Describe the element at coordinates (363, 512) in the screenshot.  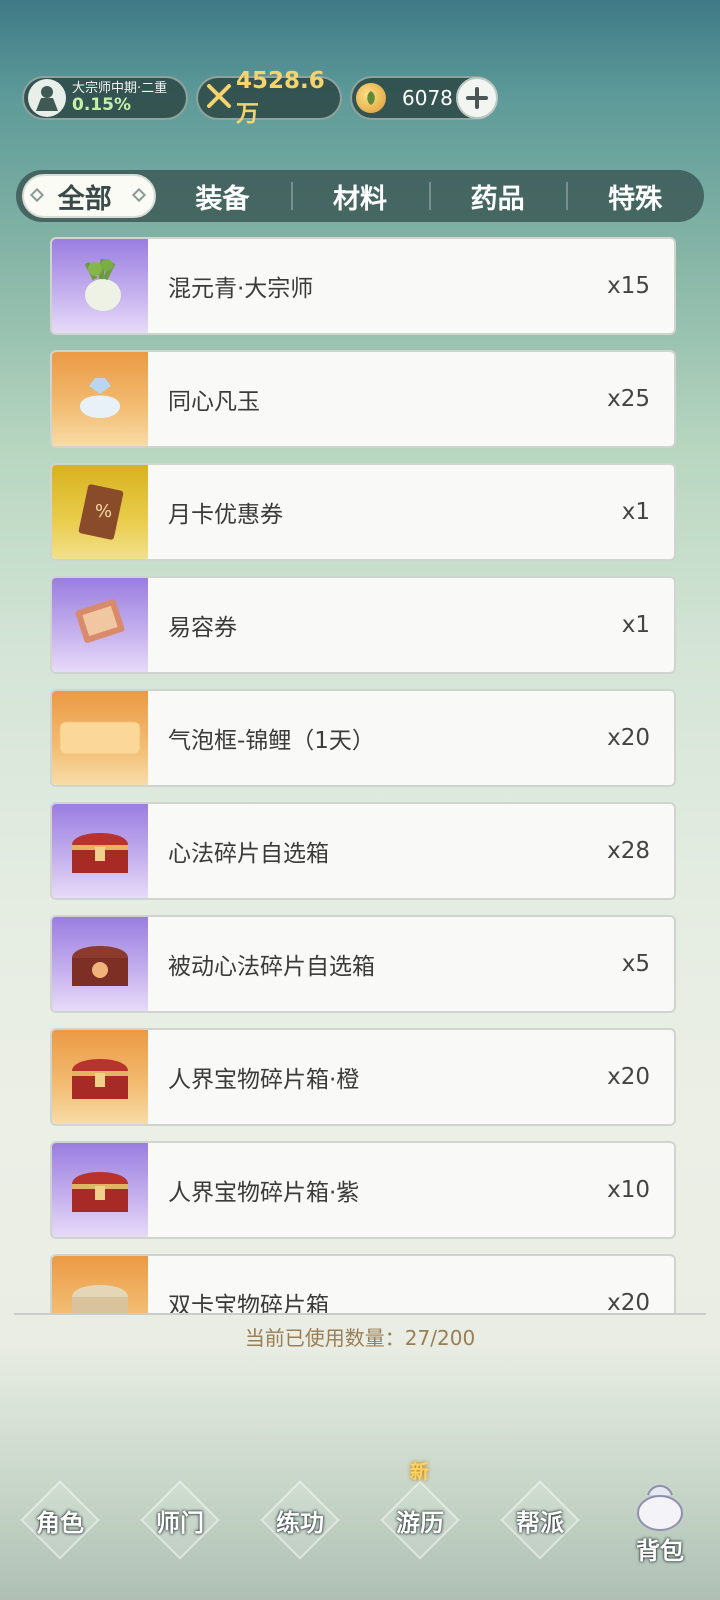
I see `list-item: % 月卡优惠券 x1` at that location.